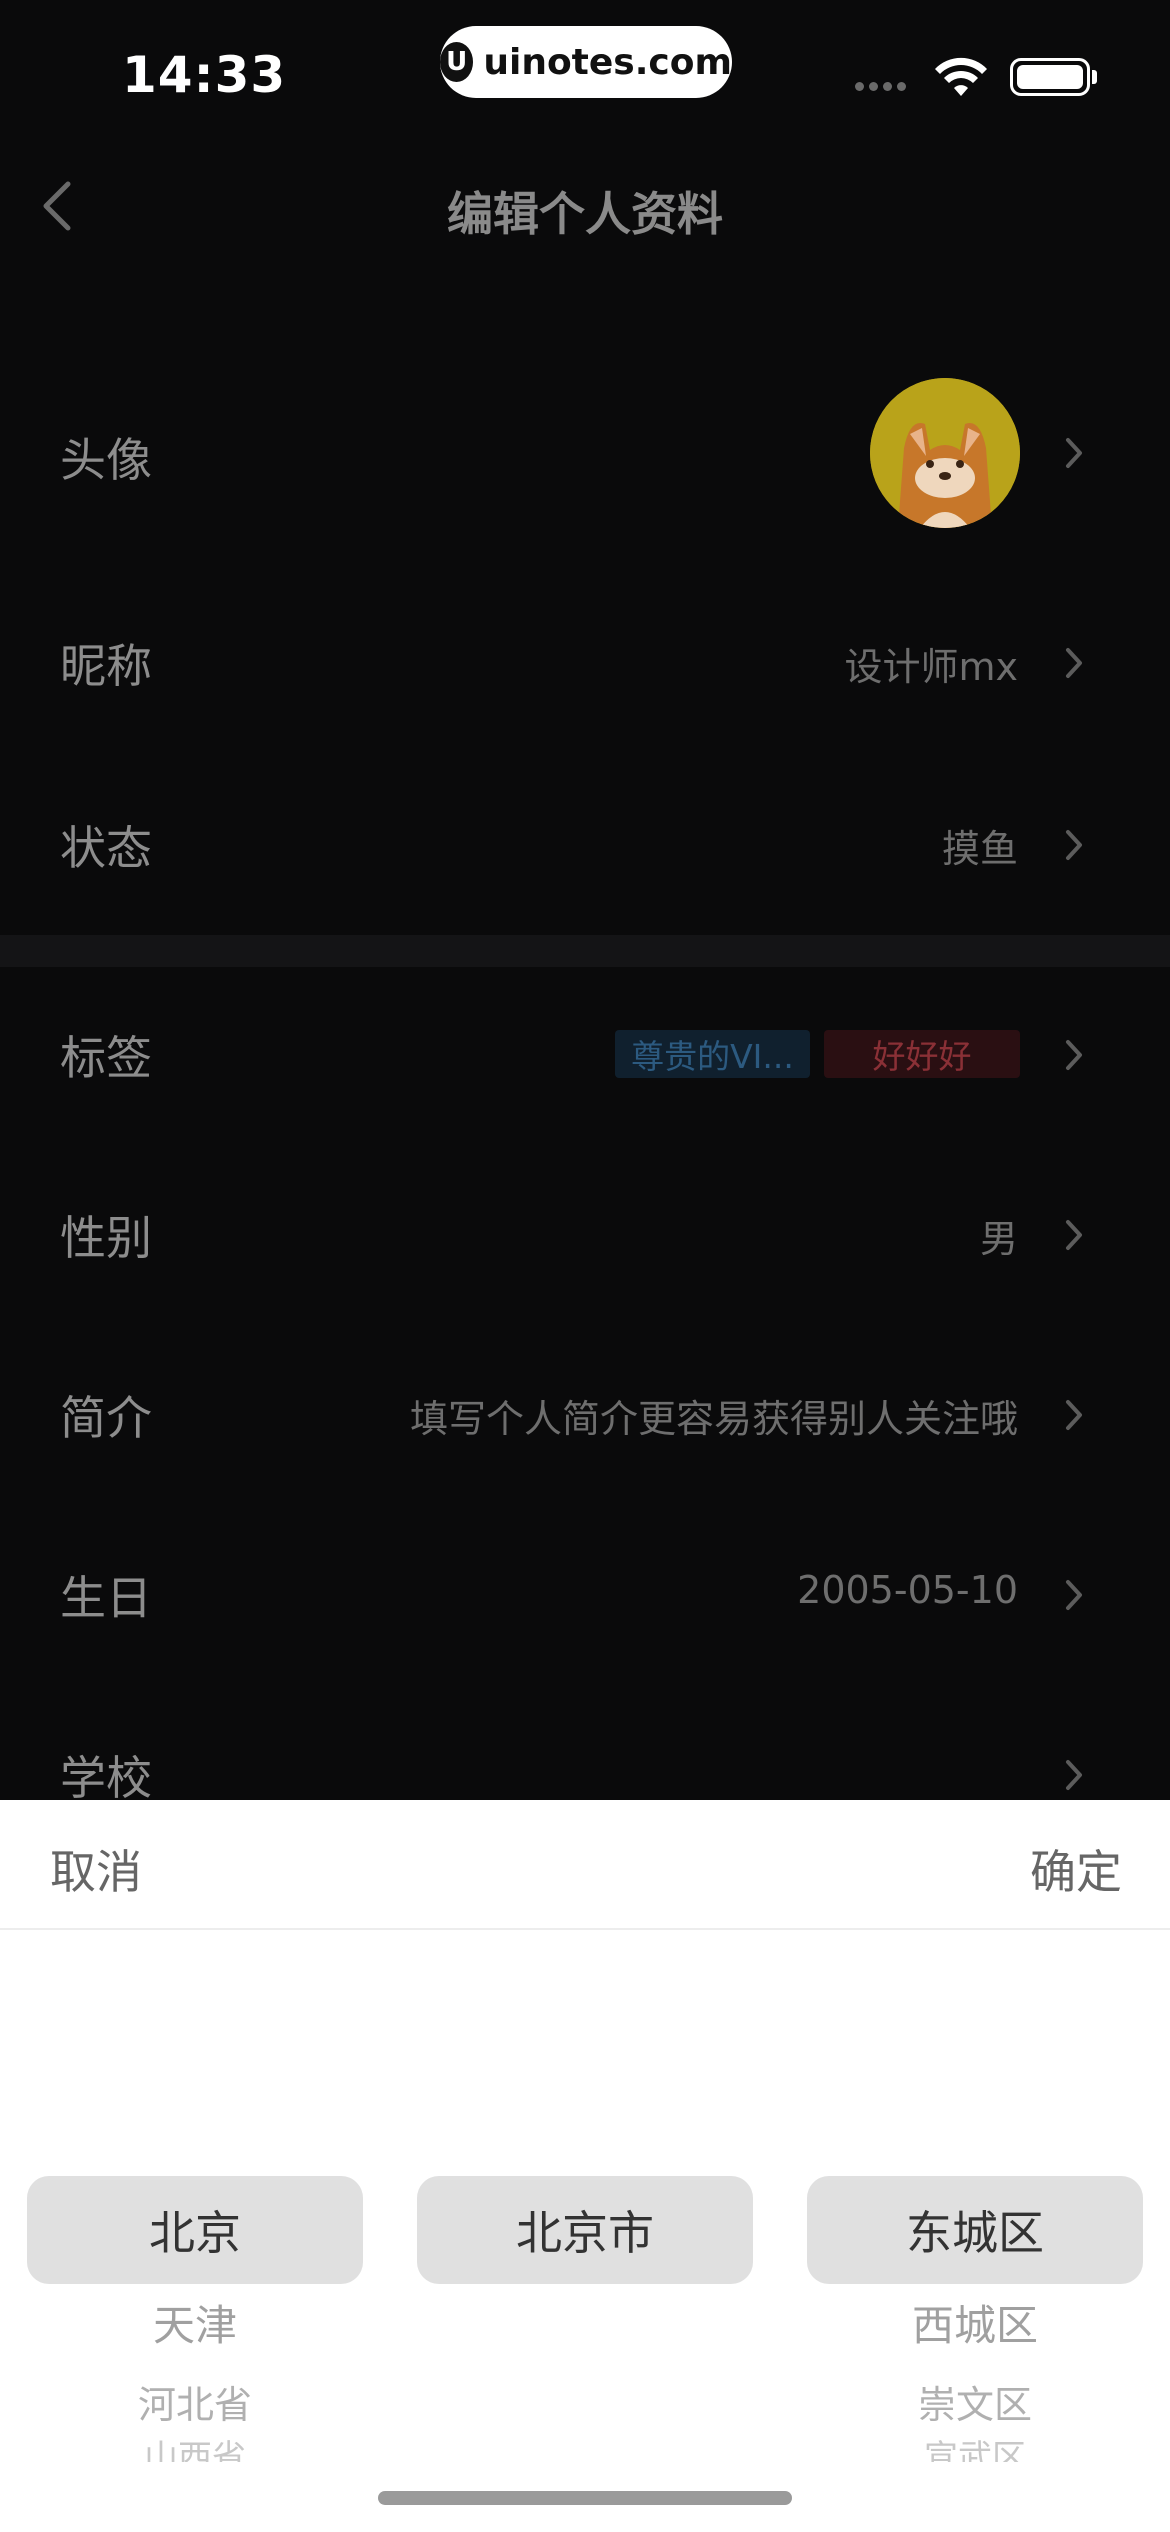 This screenshot has height=2532, width=1170. Describe the element at coordinates (1076, 1869) in the screenshot. I see `confirm-button: 确定` at that location.